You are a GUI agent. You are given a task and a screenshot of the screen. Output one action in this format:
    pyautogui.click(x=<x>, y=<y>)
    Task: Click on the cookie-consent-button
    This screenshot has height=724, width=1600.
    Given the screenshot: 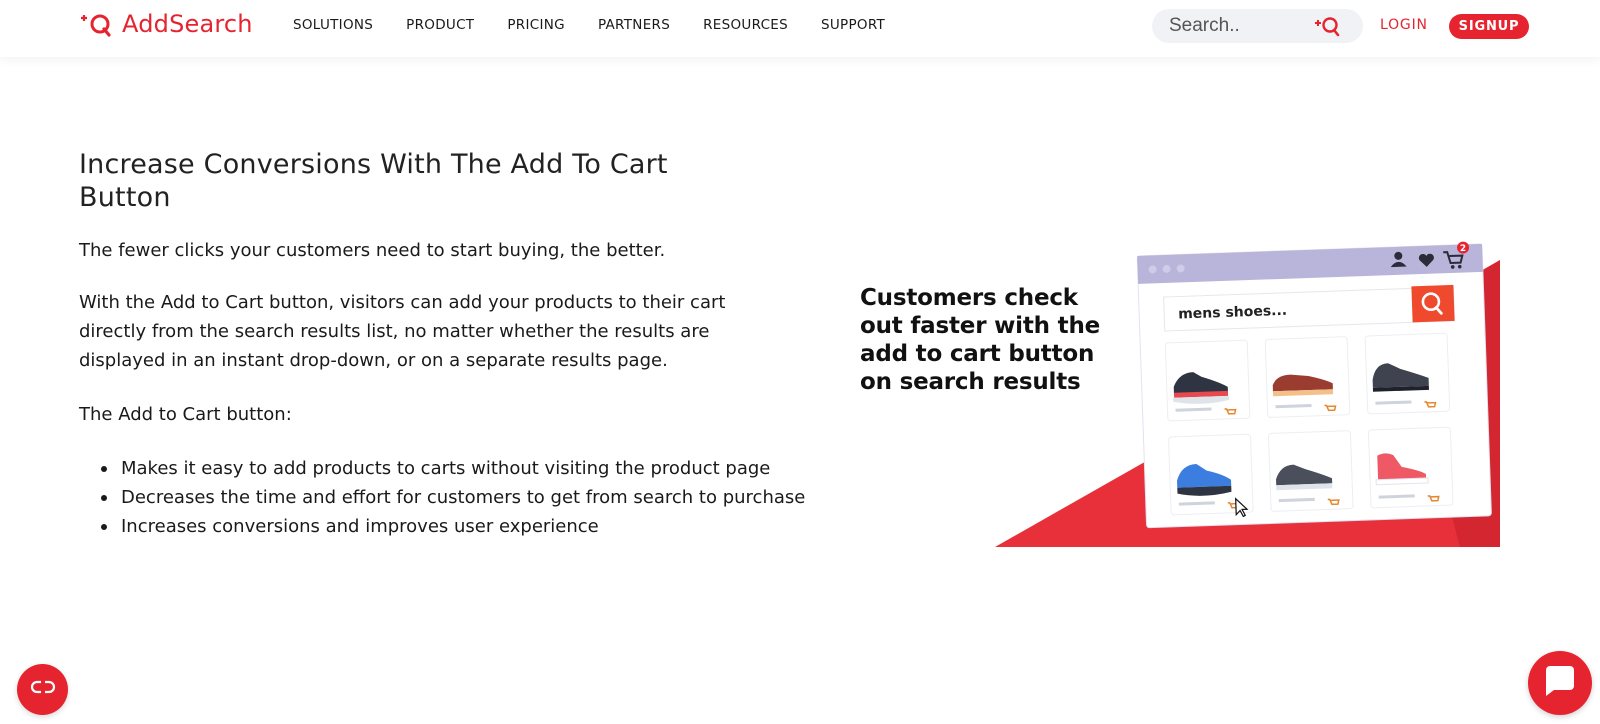 What is the action you would take?
    pyautogui.click(x=42, y=689)
    